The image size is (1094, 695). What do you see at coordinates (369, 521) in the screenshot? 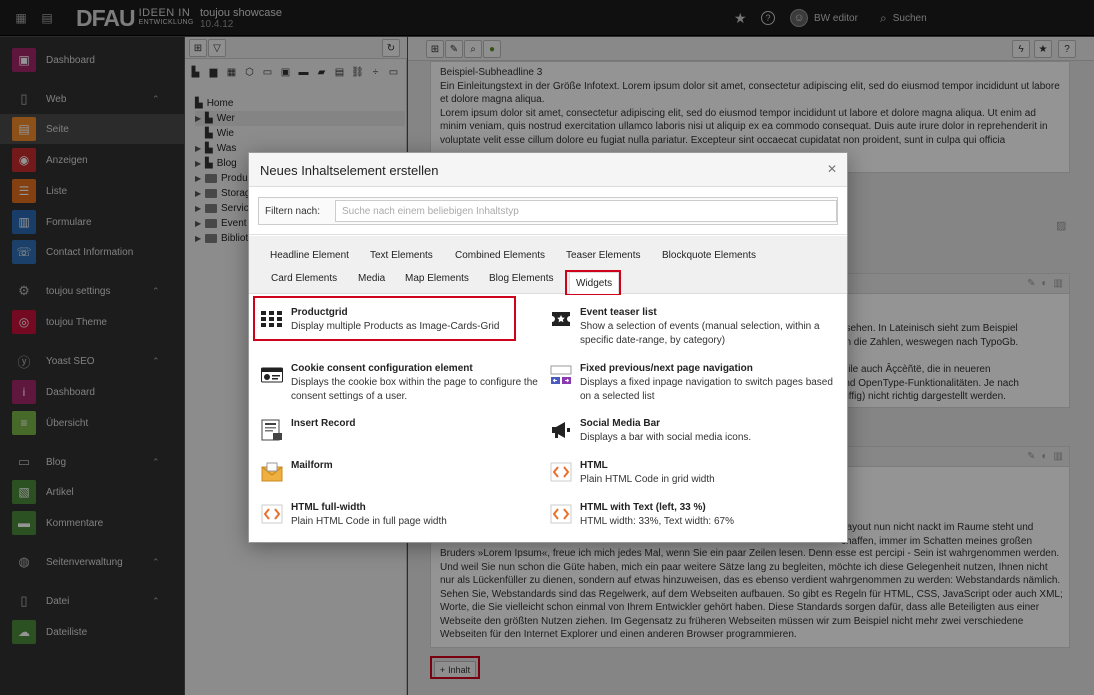
I see `wizard-item-description: Plain HTML Code in full page width` at bounding box center [369, 521].